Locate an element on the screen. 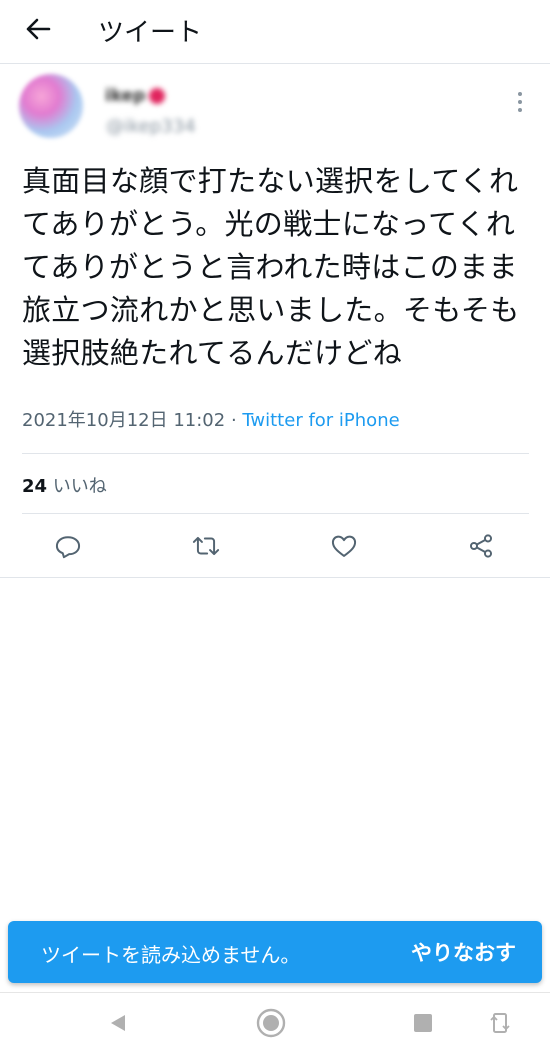 The image size is (550, 1058). retweet-button is located at coordinates (206, 546).